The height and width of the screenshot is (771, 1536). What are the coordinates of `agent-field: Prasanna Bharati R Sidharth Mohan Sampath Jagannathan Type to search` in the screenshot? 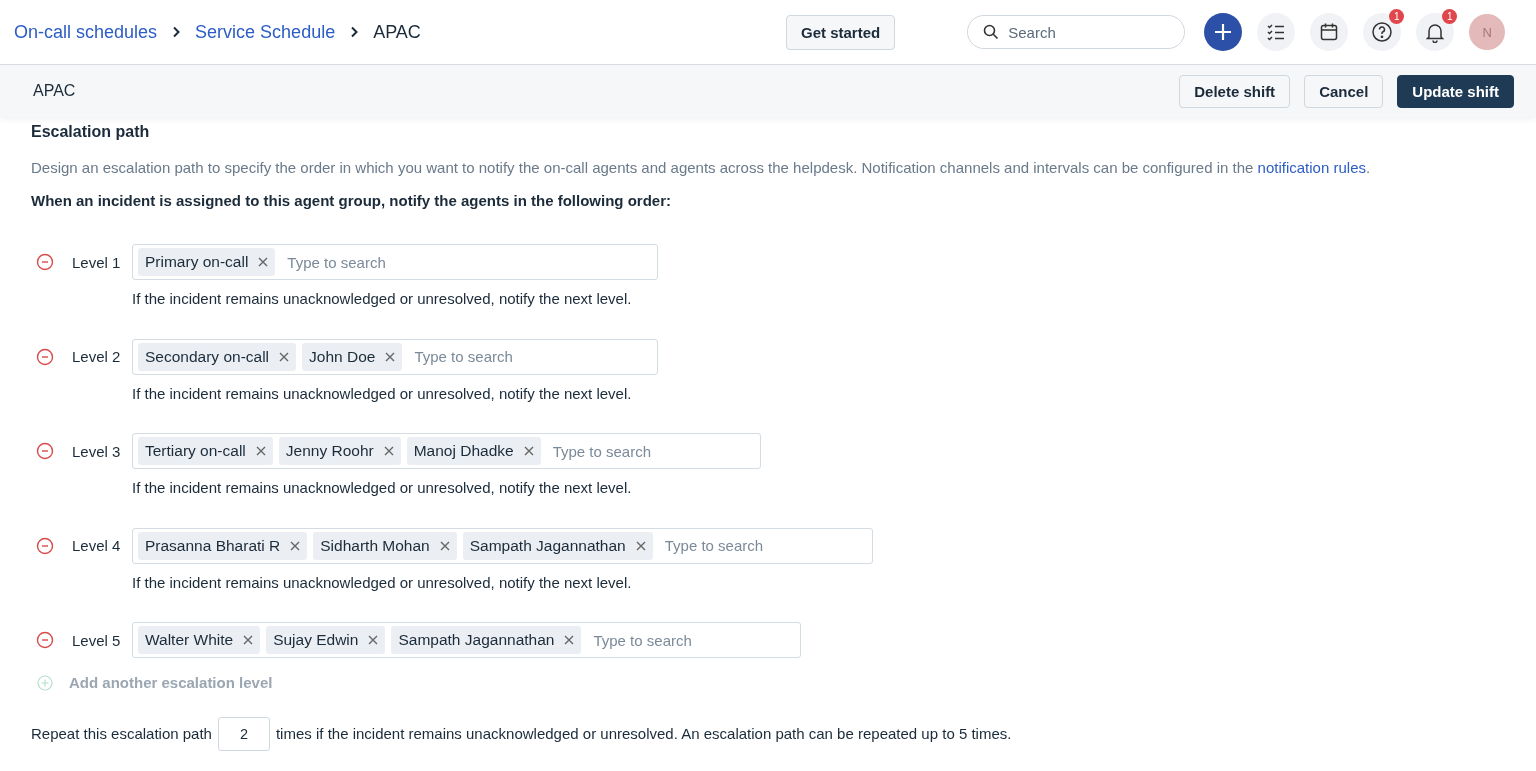 It's located at (502, 545).